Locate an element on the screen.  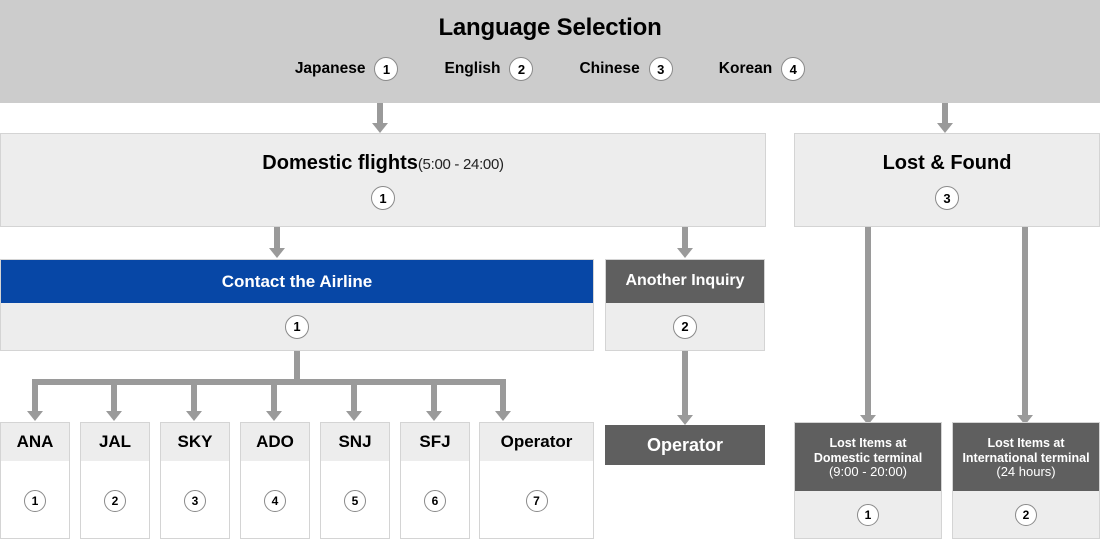
language-number-badge: 2 is located at coordinates (521, 69).